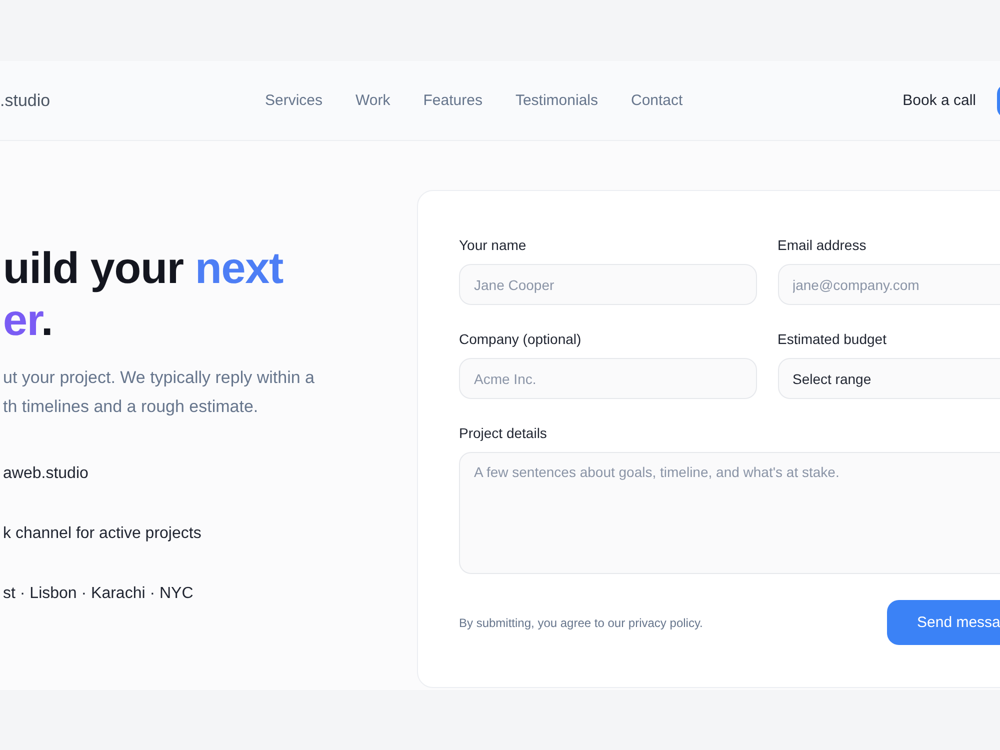  What do you see at coordinates (657, 100) in the screenshot?
I see `nav-link: Contact` at bounding box center [657, 100].